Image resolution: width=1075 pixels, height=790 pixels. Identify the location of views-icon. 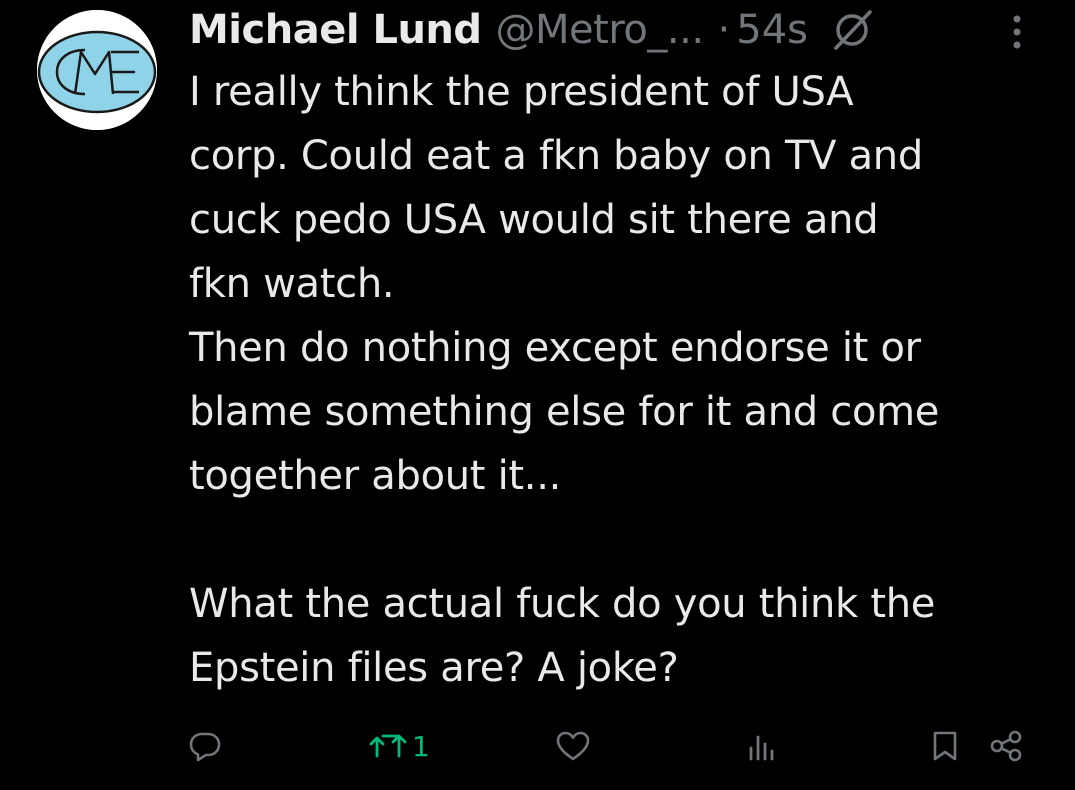
(761, 748).